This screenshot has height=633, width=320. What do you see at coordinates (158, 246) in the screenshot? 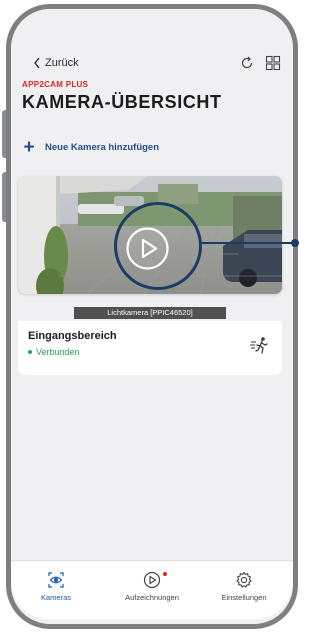
I see `highlight-ring` at bounding box center [158, 246].